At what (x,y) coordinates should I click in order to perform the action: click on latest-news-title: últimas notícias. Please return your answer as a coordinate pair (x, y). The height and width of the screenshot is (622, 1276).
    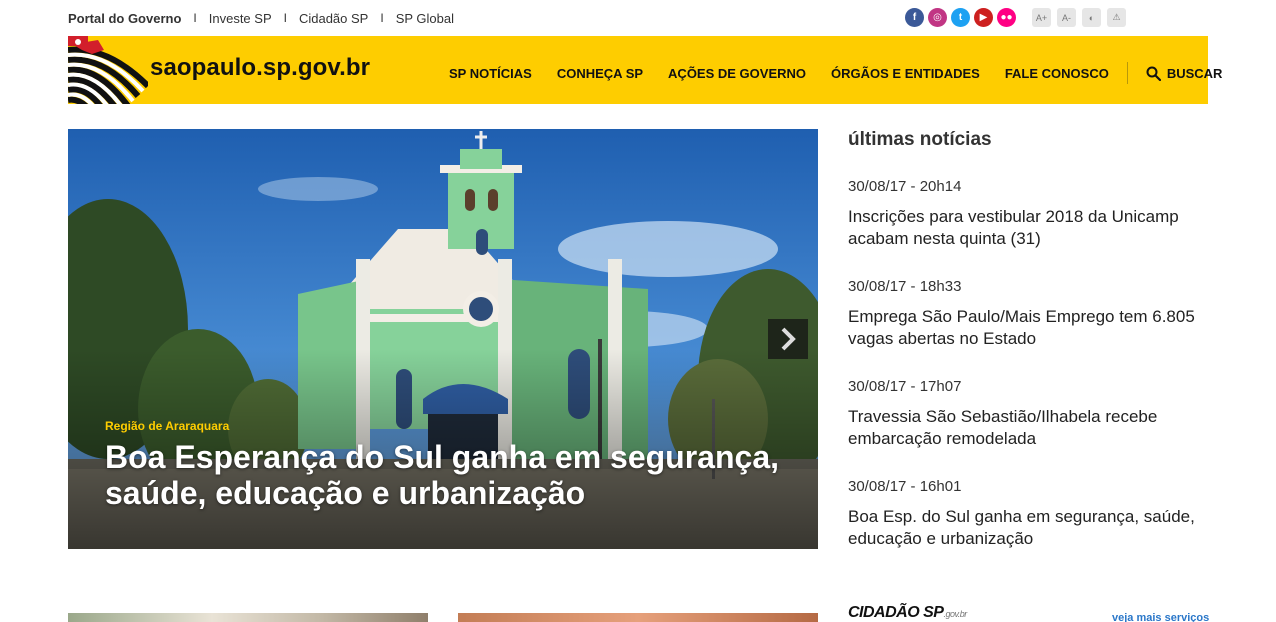
    Looking at the image, I should click on (920, 139).